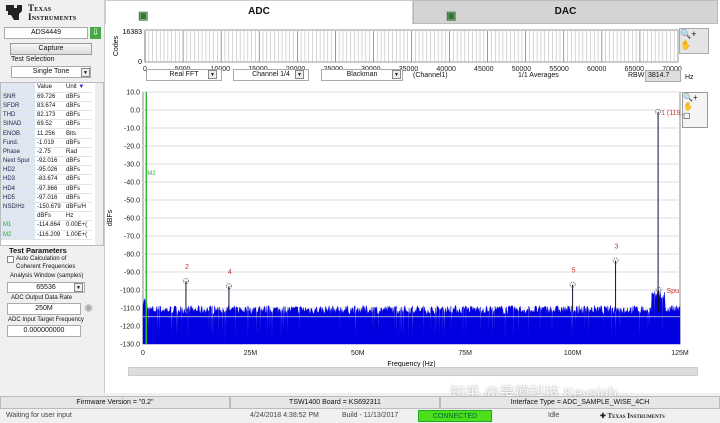  Describe the element at coordinates (46, 207) in the screenshot. I see `table-row: NSD/Hz -150.679 dBFs/H` at that location.